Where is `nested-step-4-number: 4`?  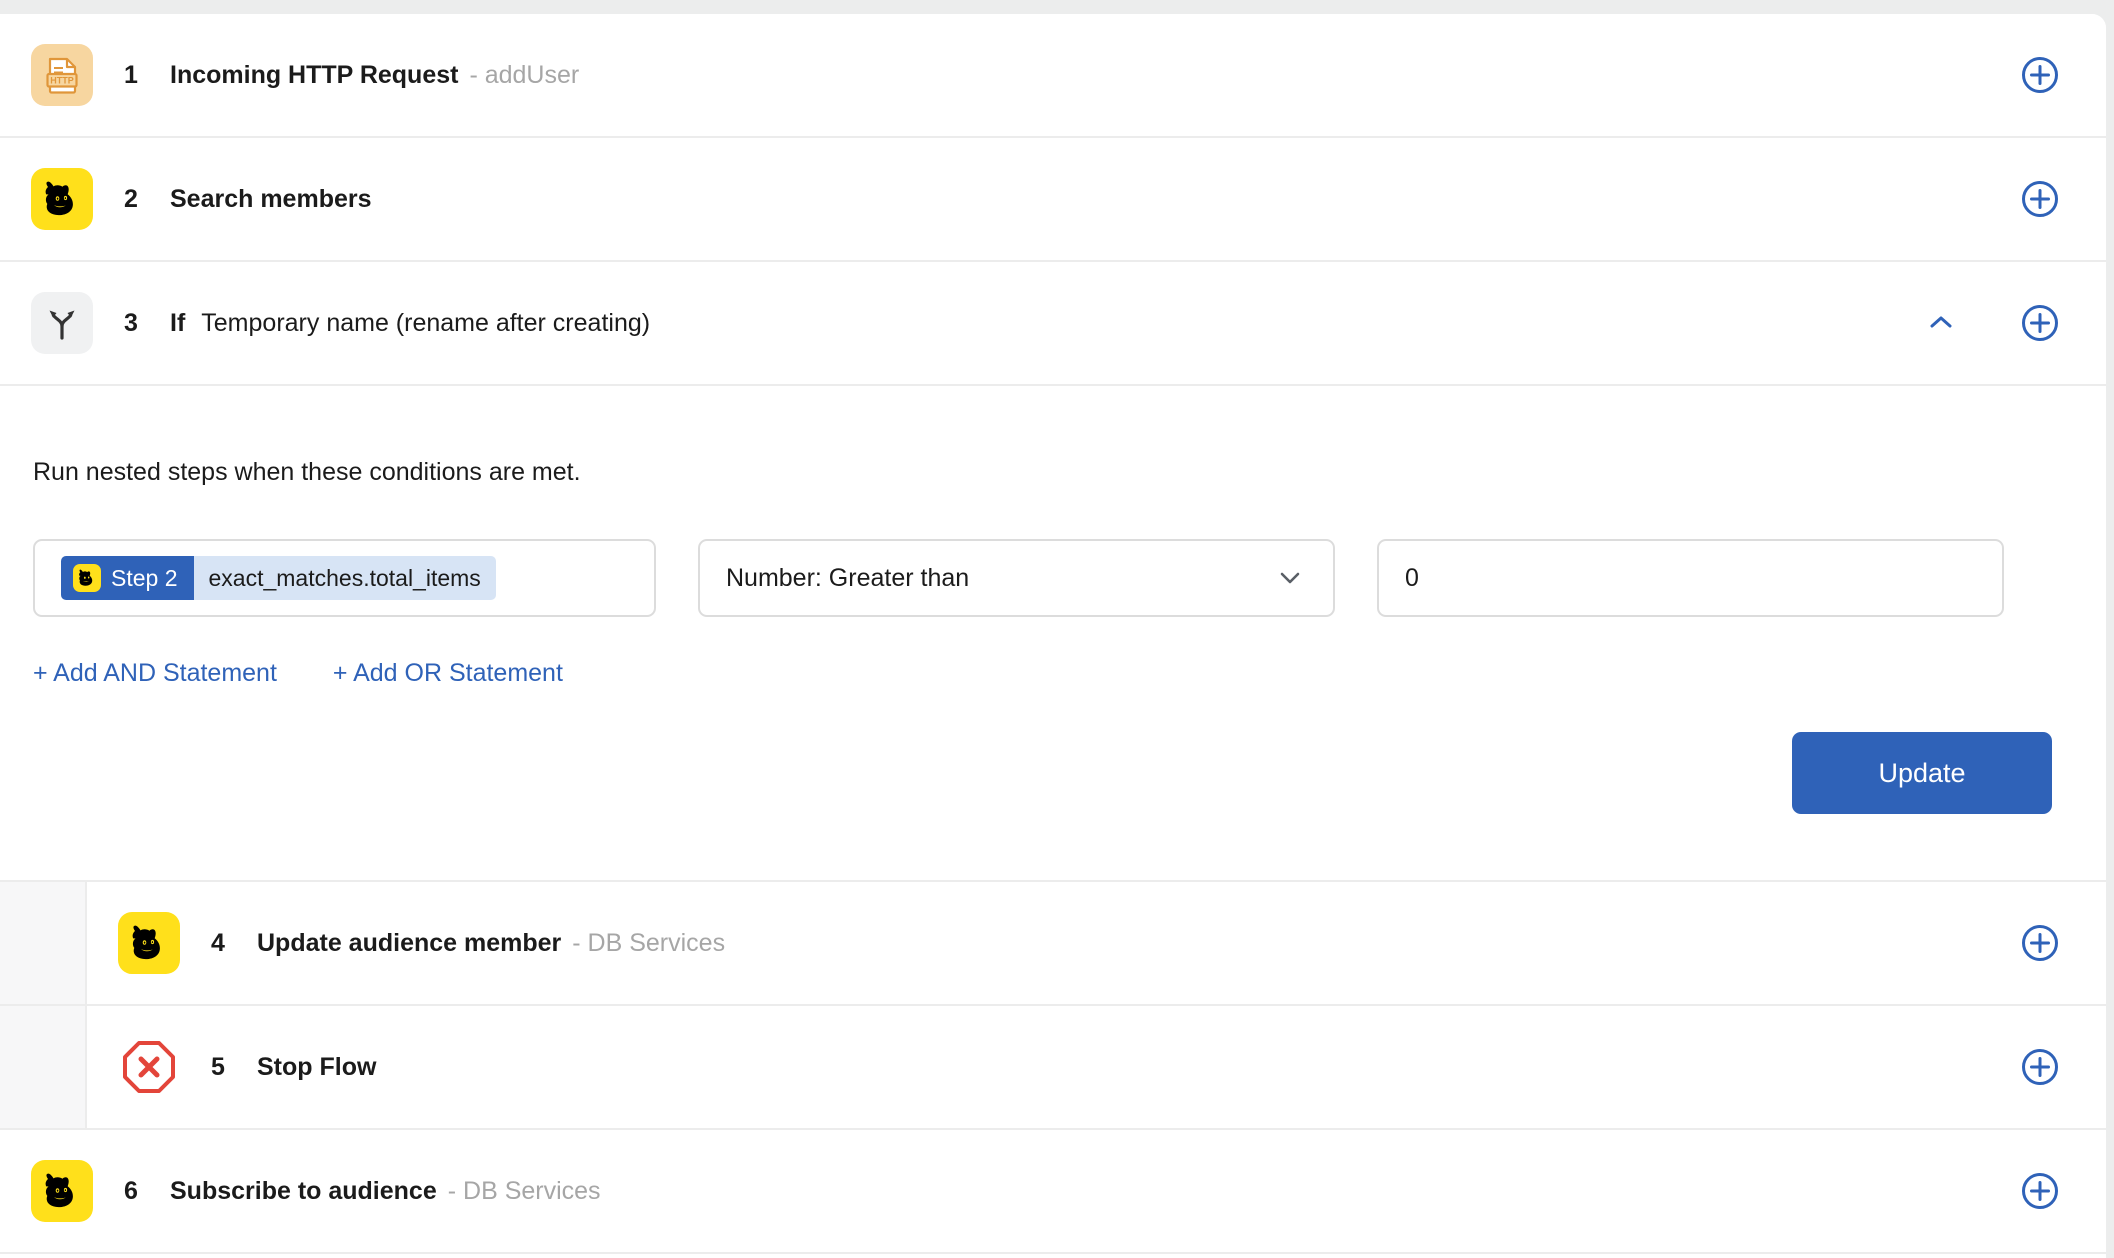
nested-step-4-number: 4 is located at coordinates (218, 942).